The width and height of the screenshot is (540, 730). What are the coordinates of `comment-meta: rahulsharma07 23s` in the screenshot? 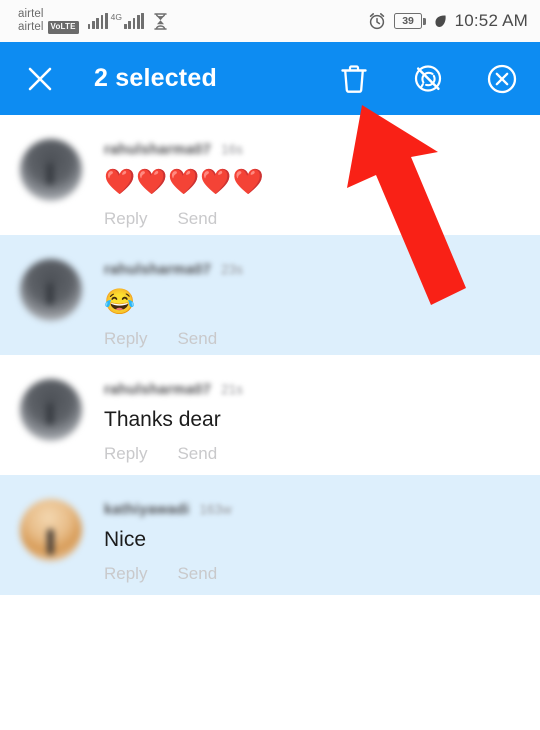 It's located at (173, 269).